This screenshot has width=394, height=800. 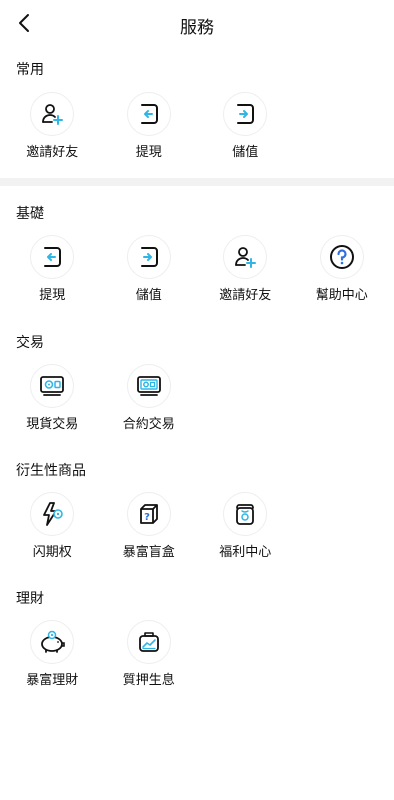 What do you see at coordinates (30, 599) in the screenshot?
I see `section-title: 理財` at bounding box center [30, 599].